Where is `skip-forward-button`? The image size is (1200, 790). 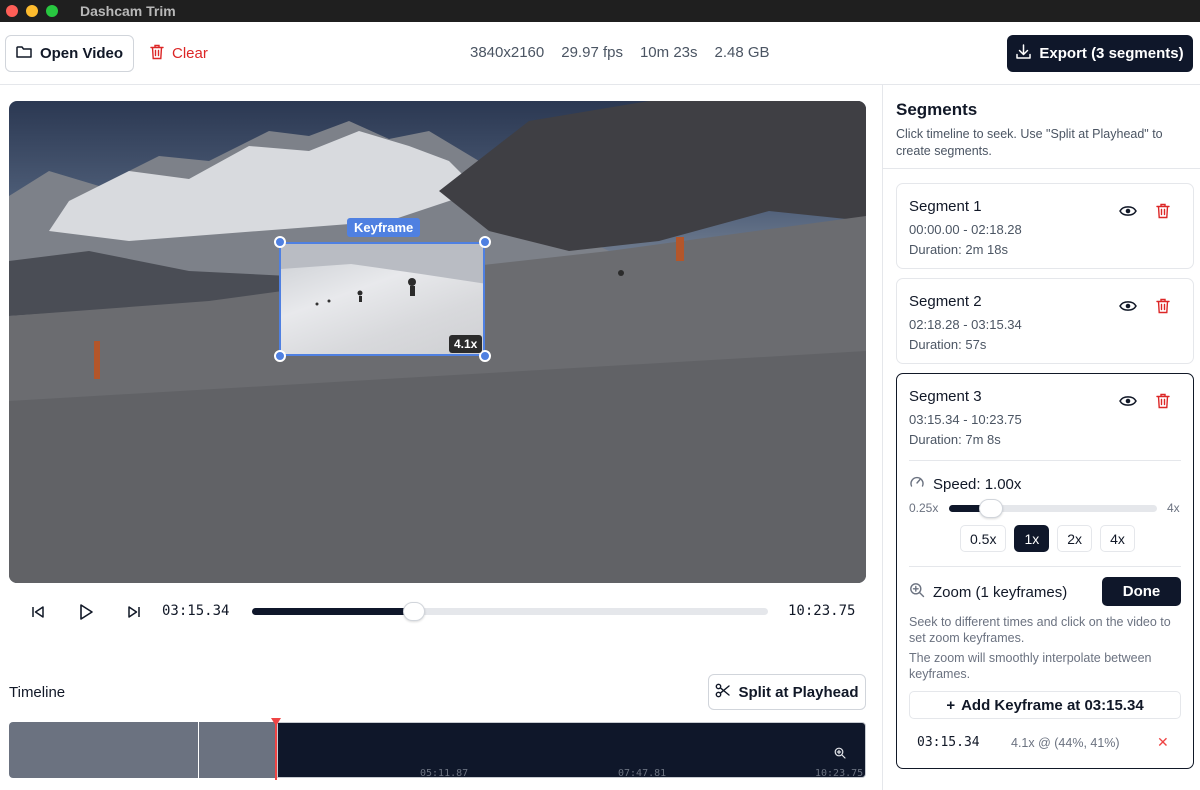 skip-forward-button is located at coordinates (134, 612).